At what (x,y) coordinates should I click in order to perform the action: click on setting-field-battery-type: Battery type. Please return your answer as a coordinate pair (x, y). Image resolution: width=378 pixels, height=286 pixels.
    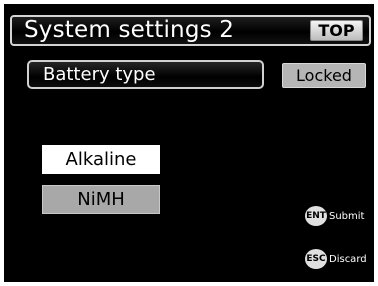
    Looking at the image, I should click on (145, 74).